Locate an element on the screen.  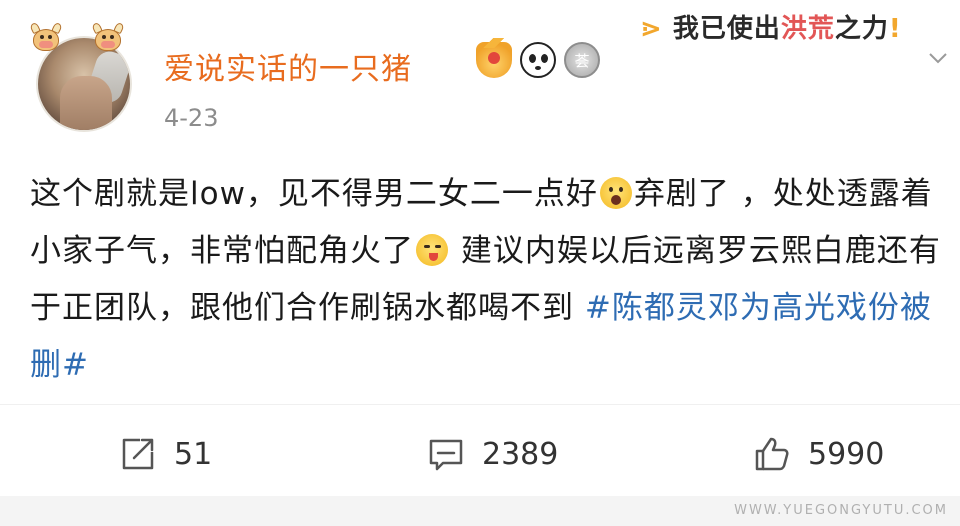
scream-emoji-icon is located at coordinates (615, 193).